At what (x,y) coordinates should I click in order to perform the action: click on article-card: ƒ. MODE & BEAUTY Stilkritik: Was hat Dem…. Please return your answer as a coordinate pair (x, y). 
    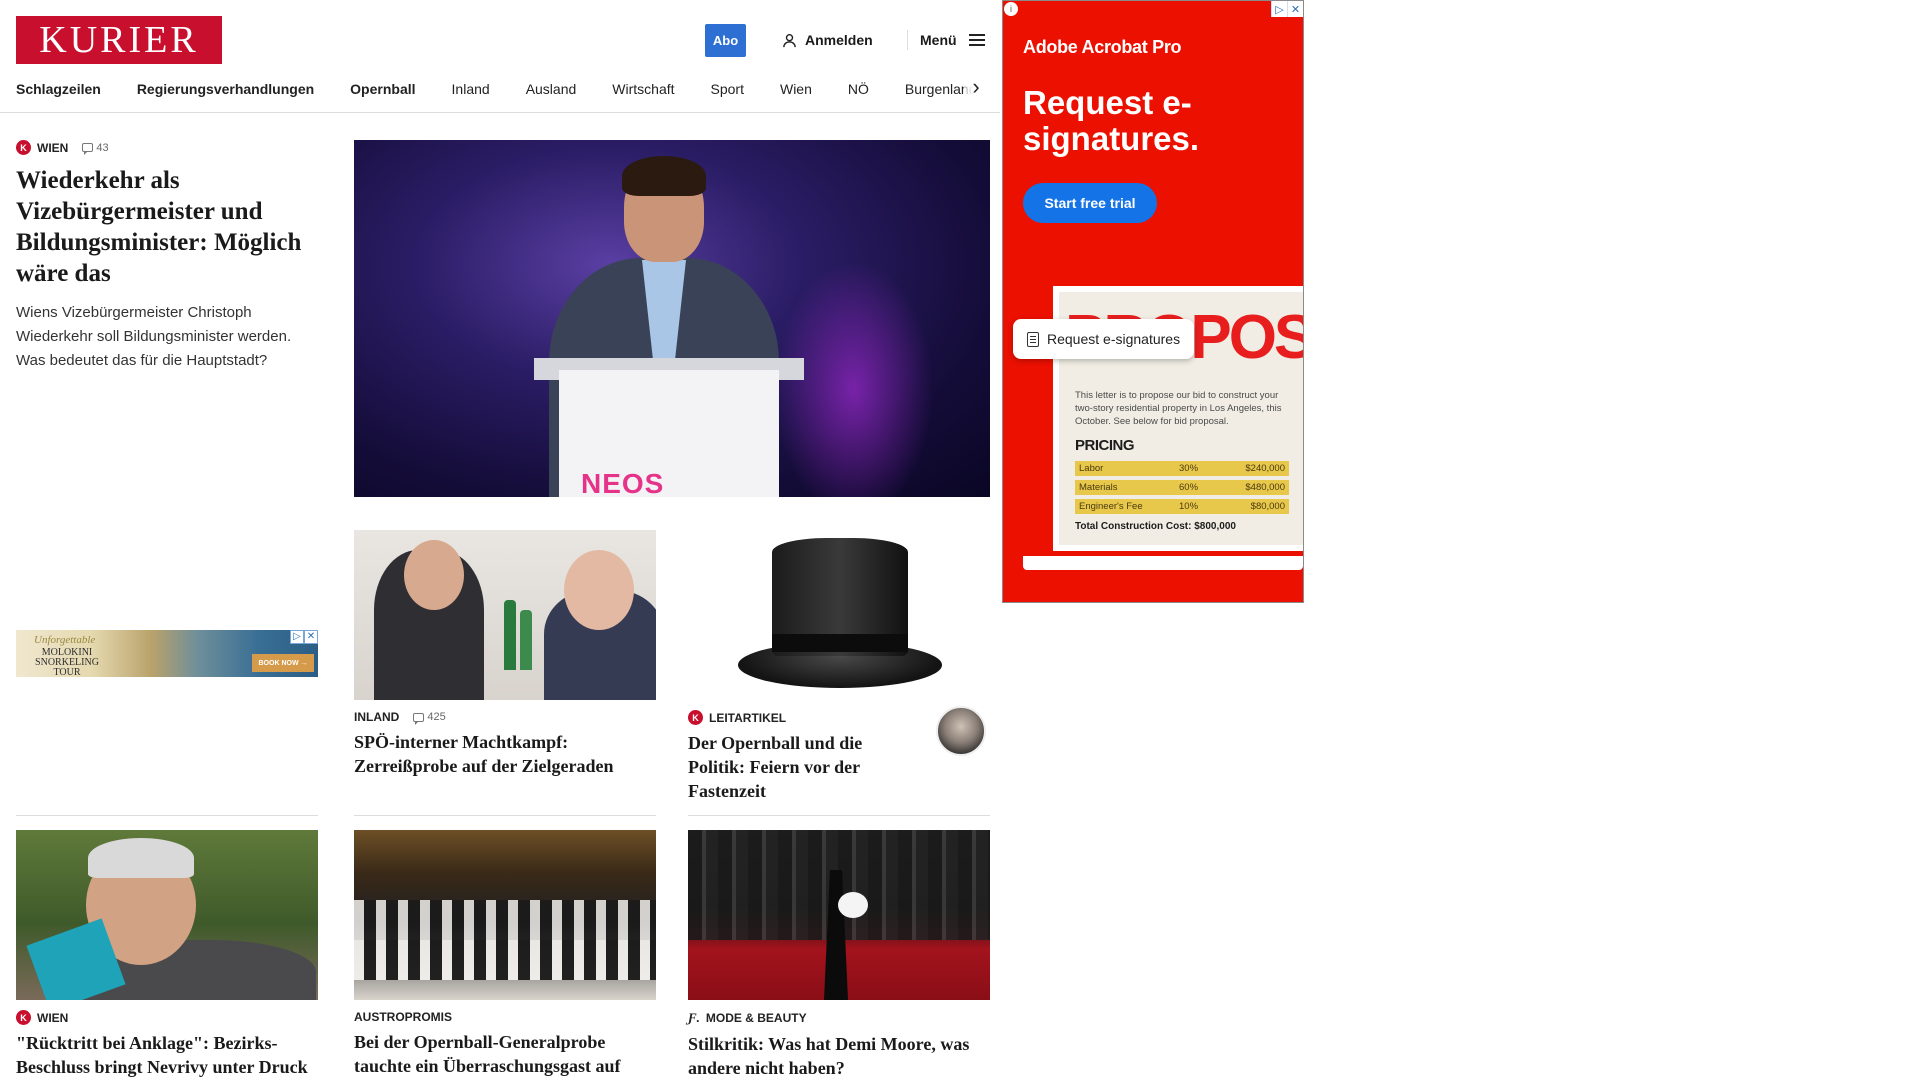
    Looking at the image, I should click on (839, 955).